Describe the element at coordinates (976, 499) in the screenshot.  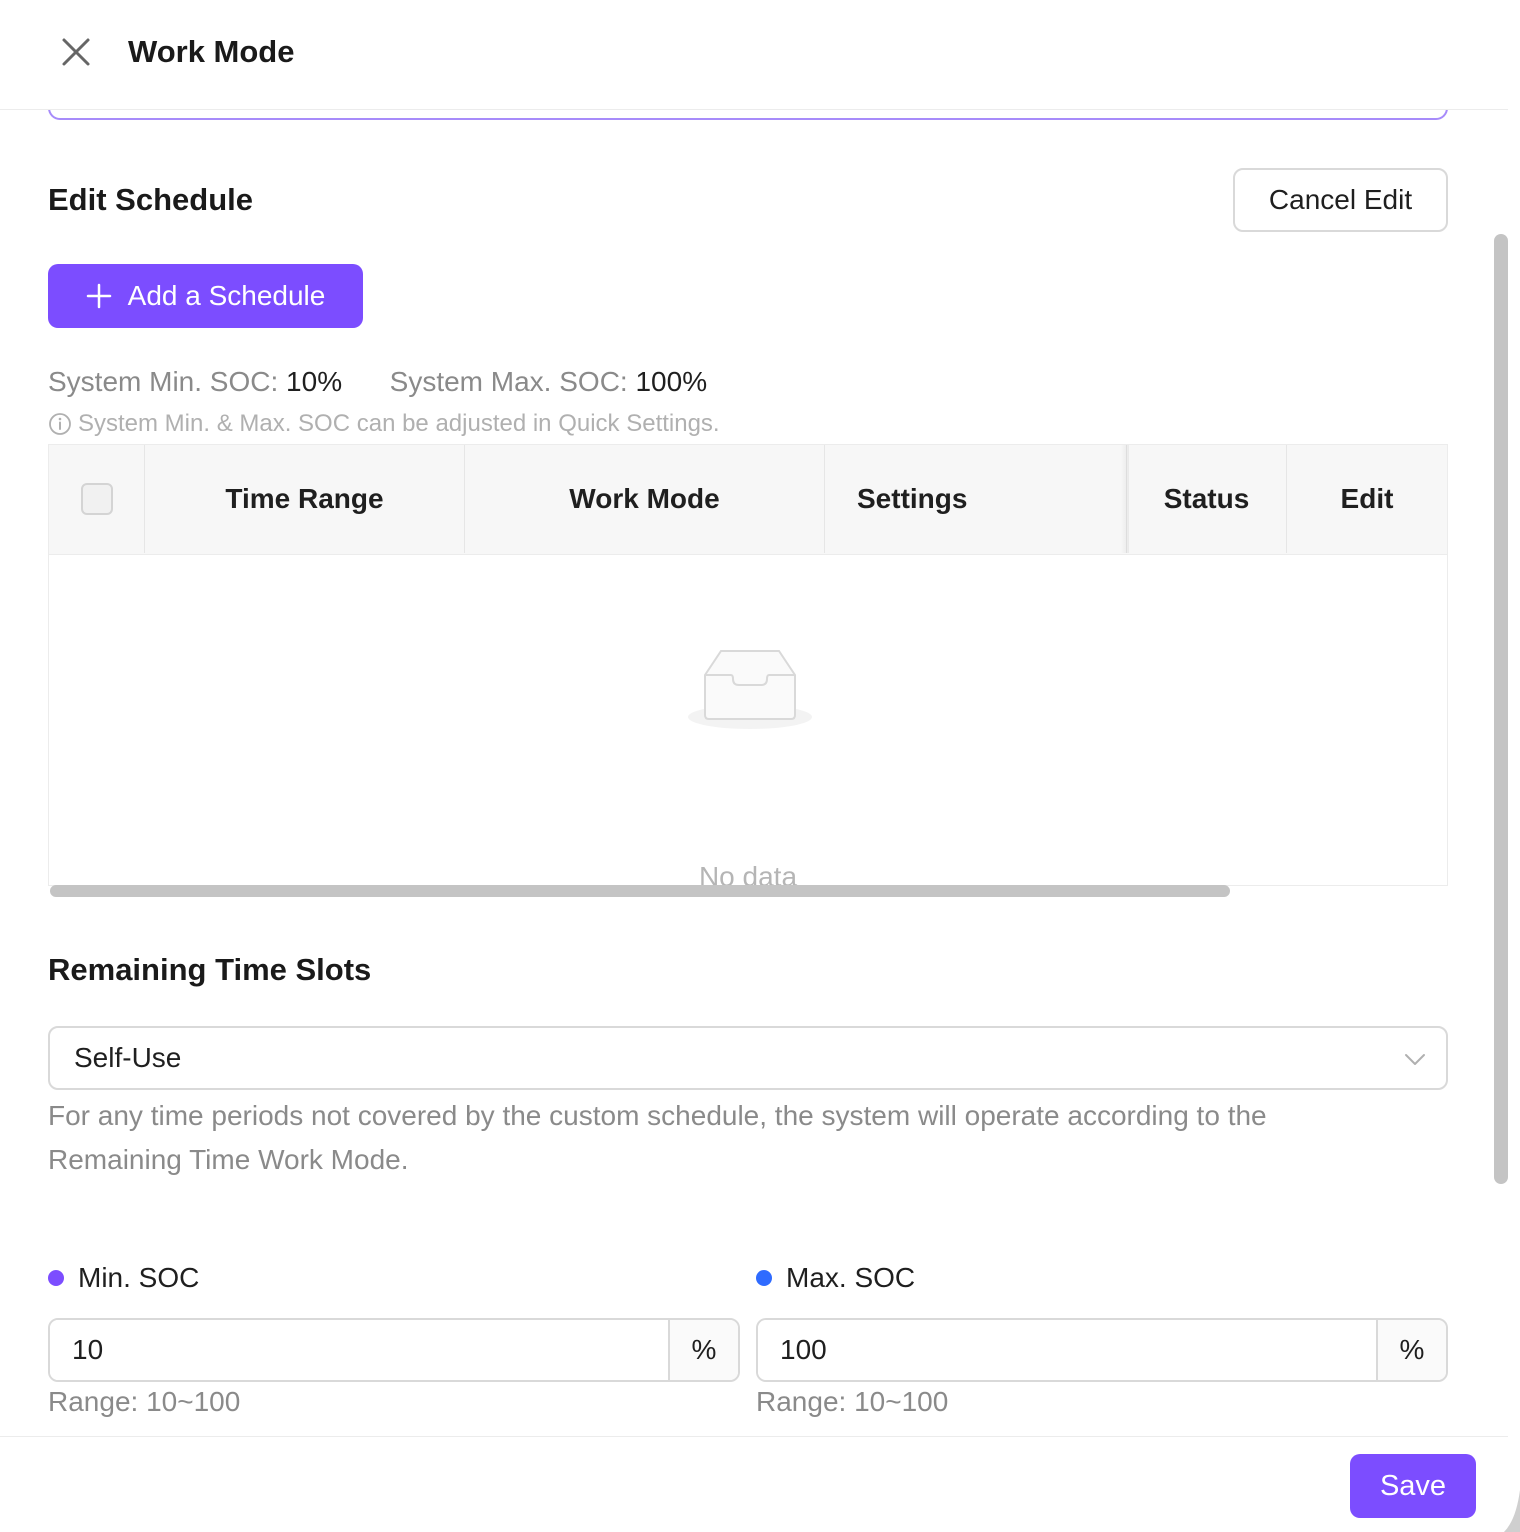
I see `column-settings: Settings` at that location.